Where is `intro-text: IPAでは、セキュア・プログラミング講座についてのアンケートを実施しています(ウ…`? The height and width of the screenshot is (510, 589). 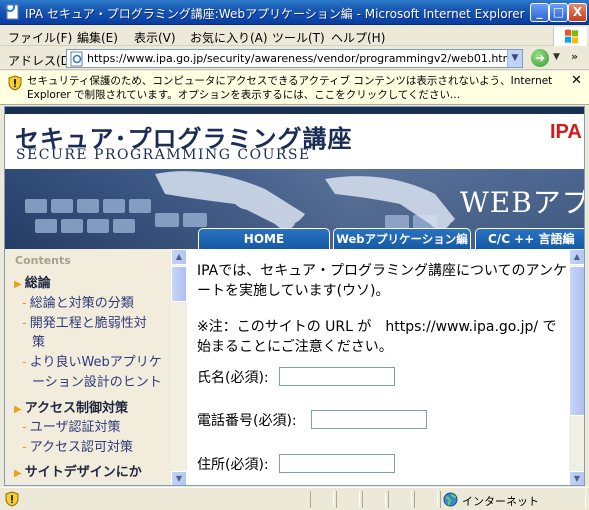
intro-text: IPAでは、セキュア・プログラミング講座についてのアンケートを実施しています(ウ… is located at coordinates (382, 281).